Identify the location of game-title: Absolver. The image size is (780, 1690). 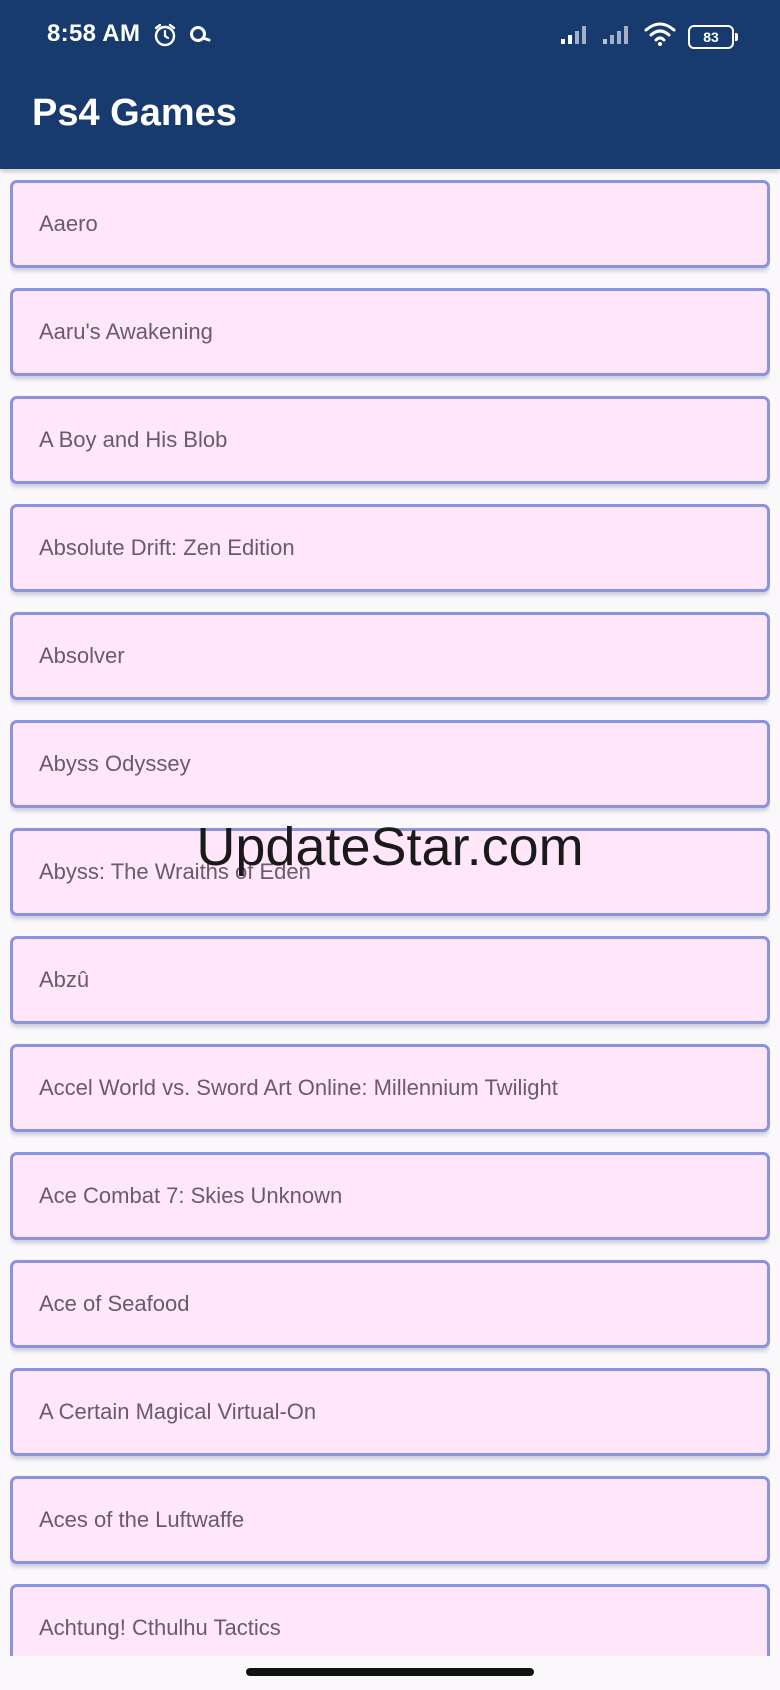
(82, 655).